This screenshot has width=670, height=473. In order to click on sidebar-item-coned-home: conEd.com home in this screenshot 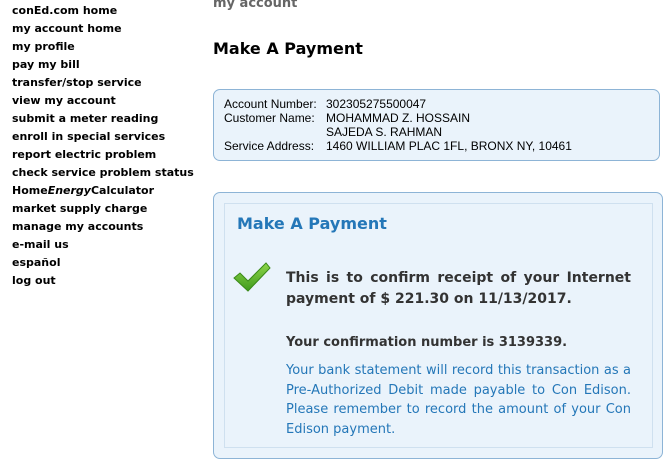, I will do `click(109, 13)`.